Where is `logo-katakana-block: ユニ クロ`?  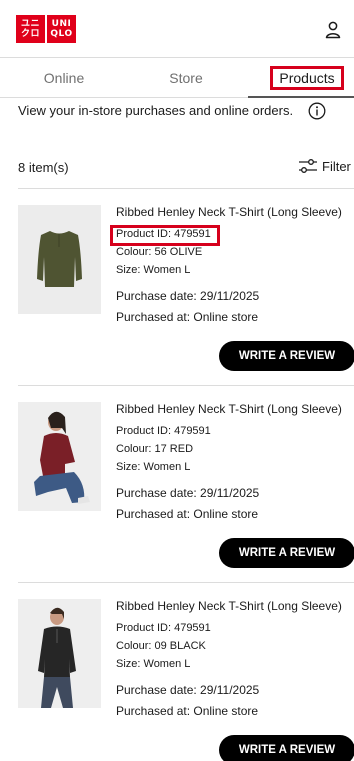 logo-katakana-block: ユニ クロ is located at coordinates (30, 29).